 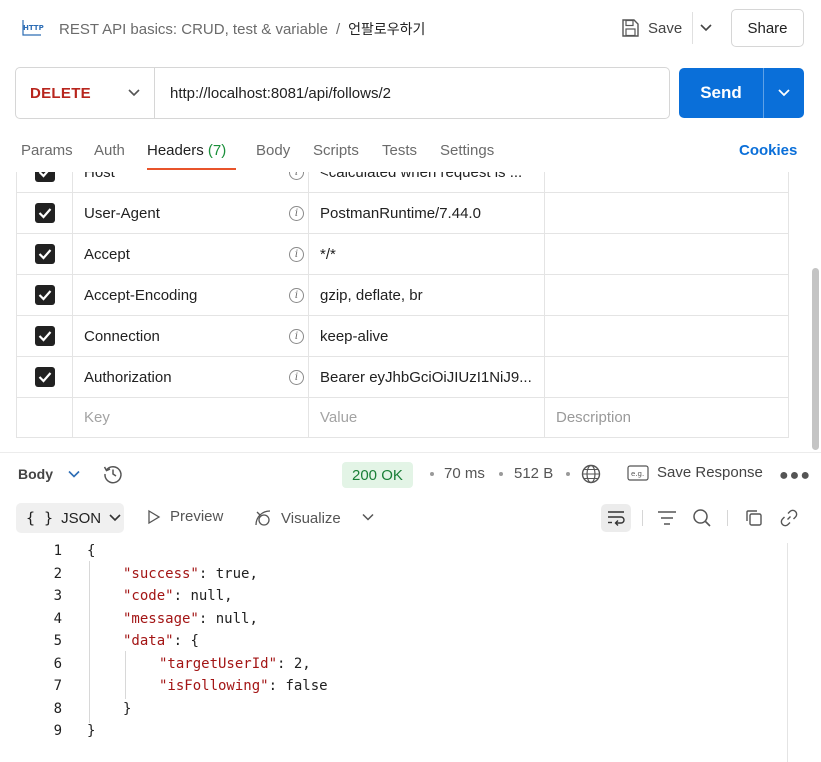 I want to click on tab-headers-count: (7), so click(x=217, y=150).